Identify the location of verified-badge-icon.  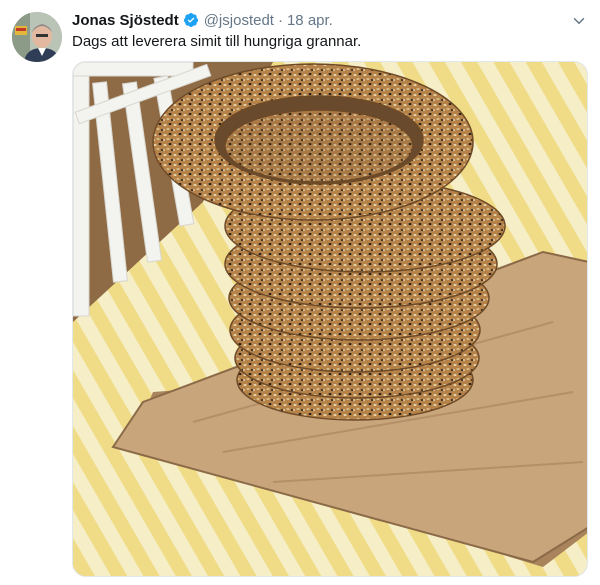
(190, 20).